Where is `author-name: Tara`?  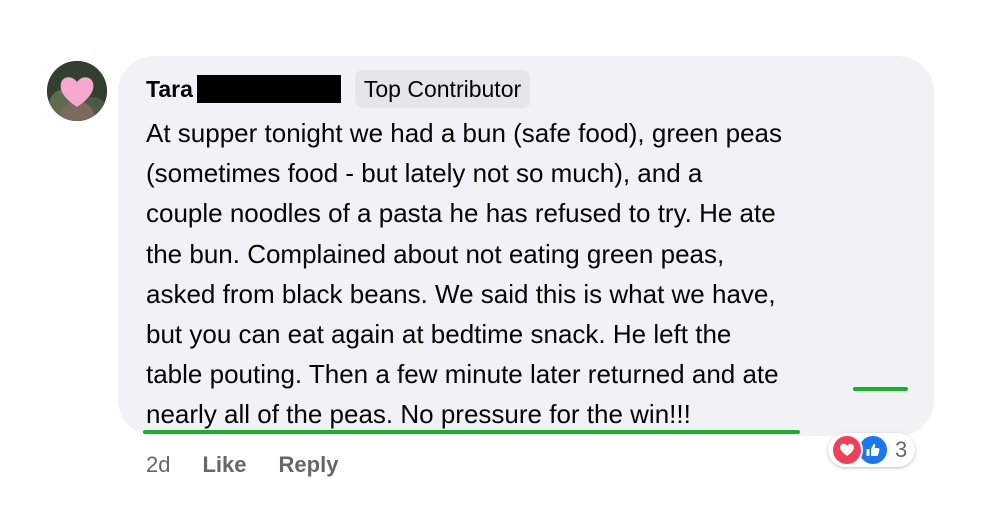
author-name: Tara is located at coordinates (169, 89).